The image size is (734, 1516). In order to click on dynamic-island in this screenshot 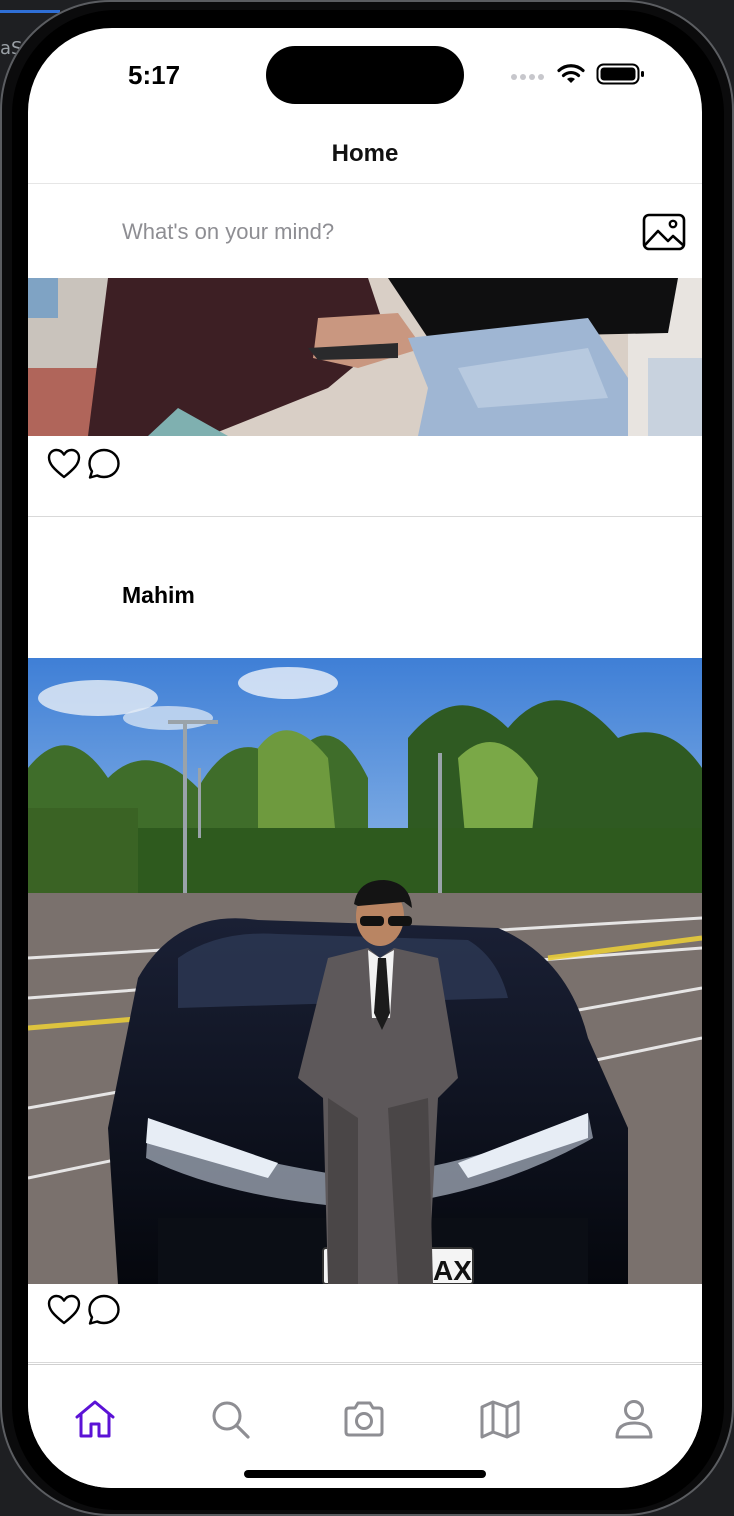, I will do `click(365, 75)`.